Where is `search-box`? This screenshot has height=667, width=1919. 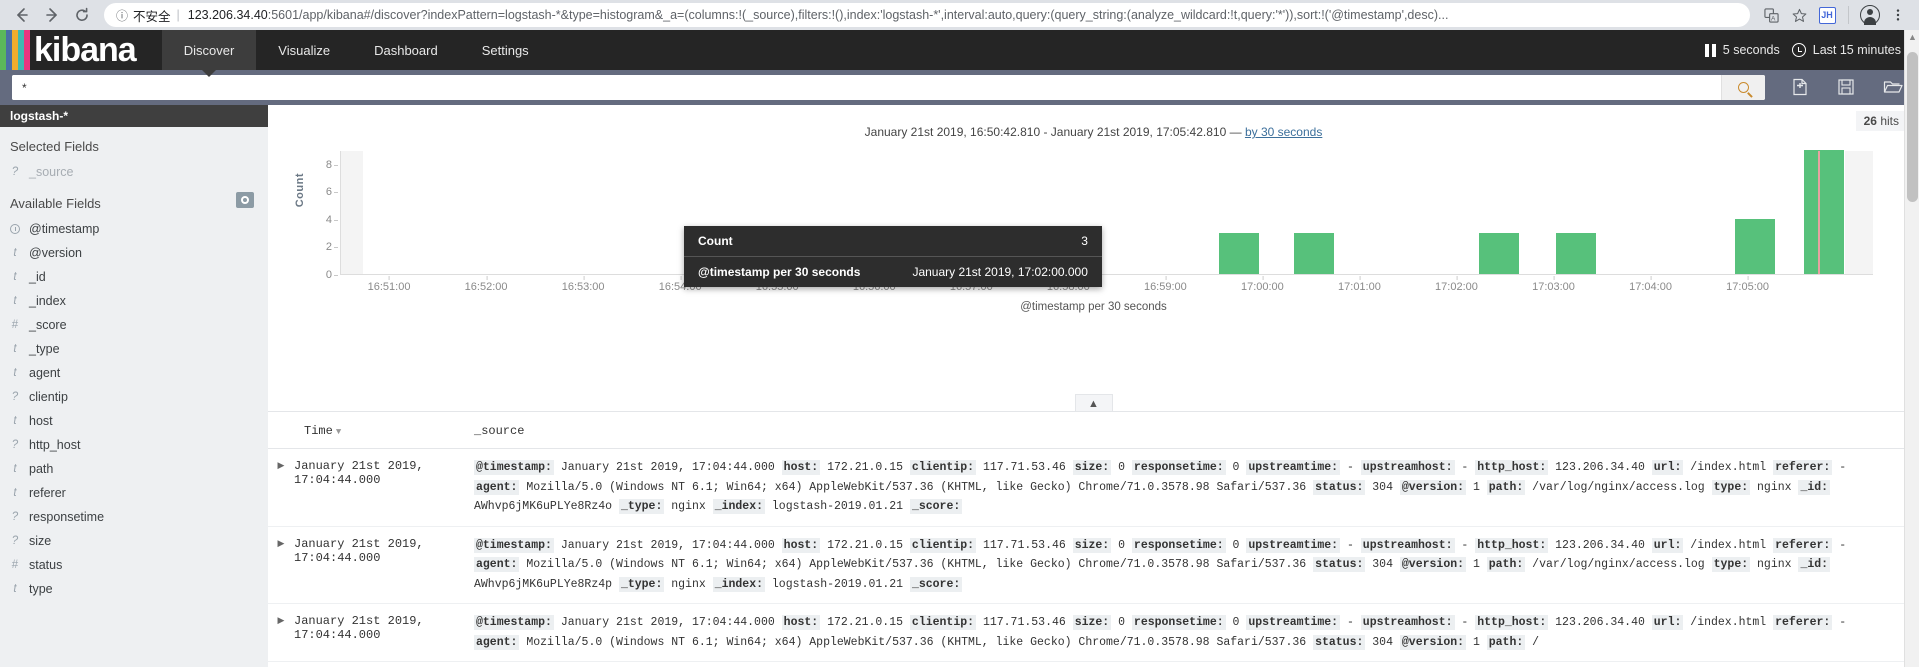 search-box is located at coordinates (888, 87).